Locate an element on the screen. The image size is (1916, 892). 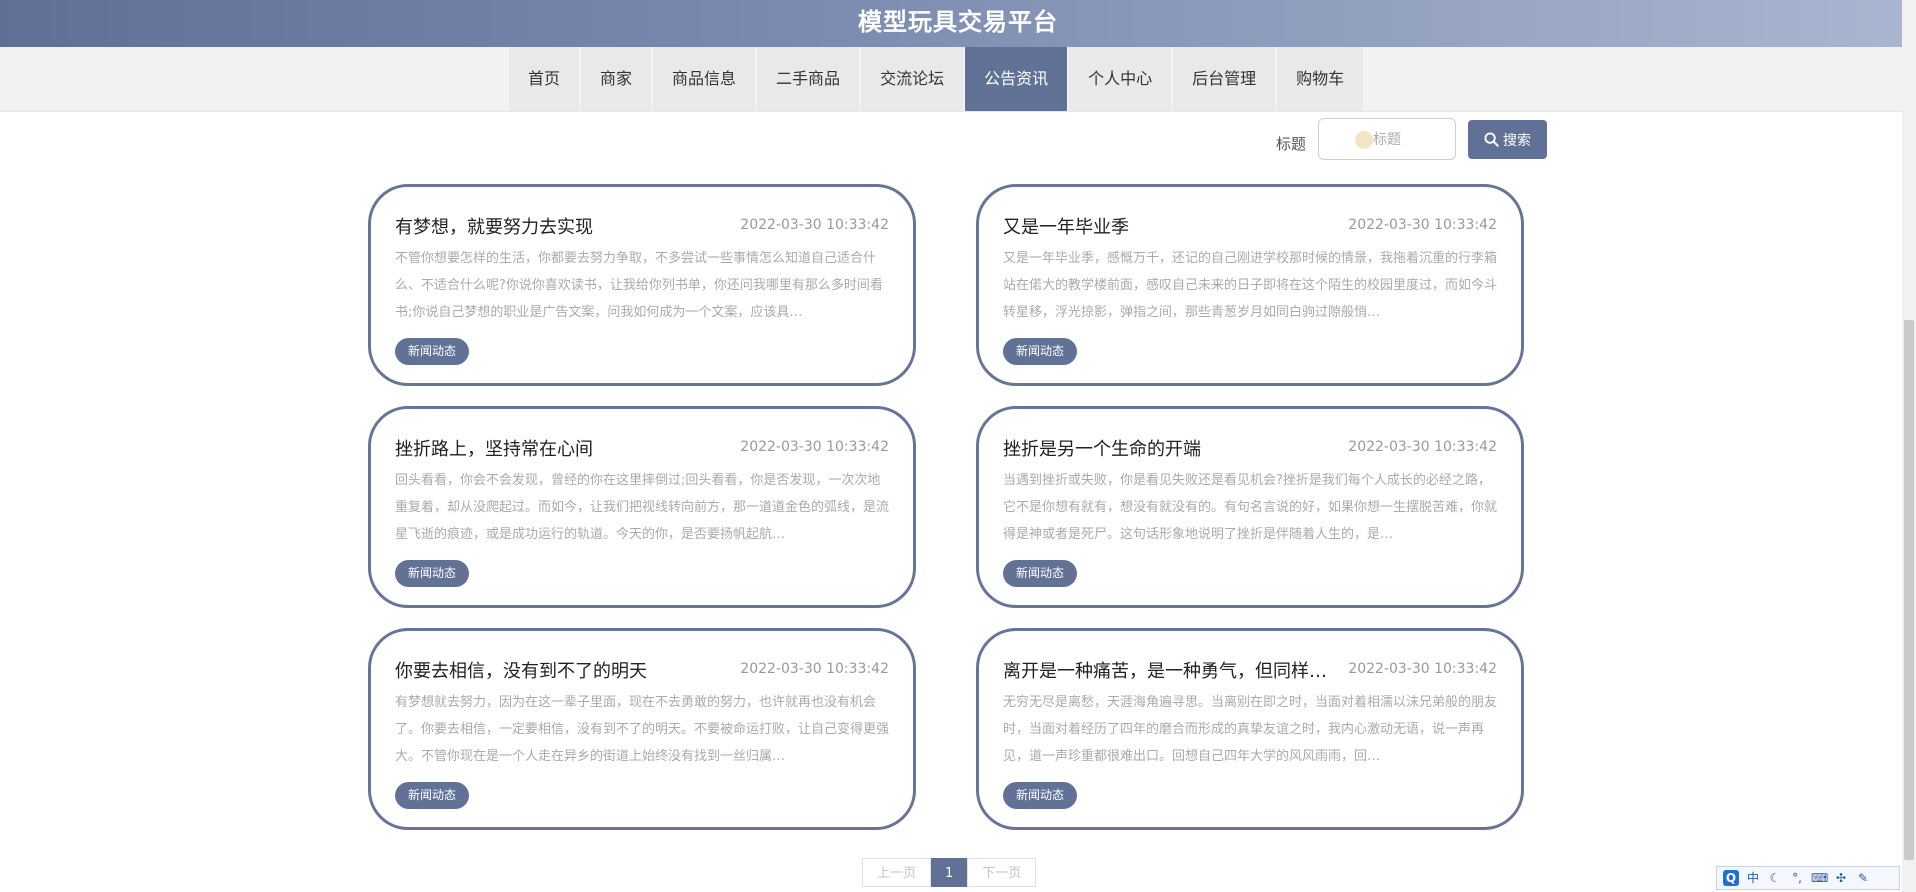
site-title: 模型玩具交易平台 is located at coordinates (958, 22).